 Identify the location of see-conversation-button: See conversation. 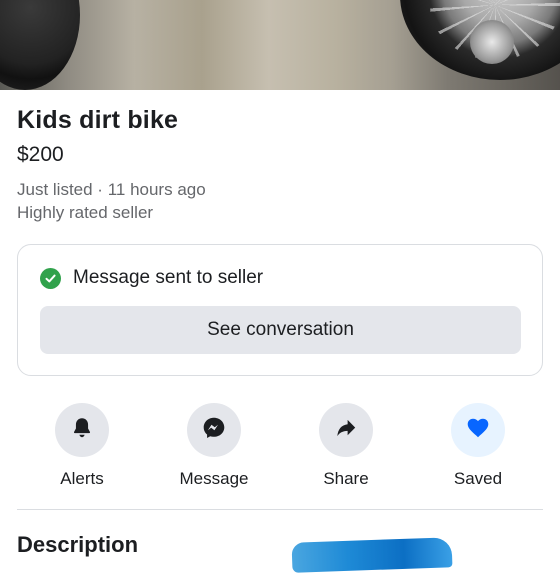
(280, 330).